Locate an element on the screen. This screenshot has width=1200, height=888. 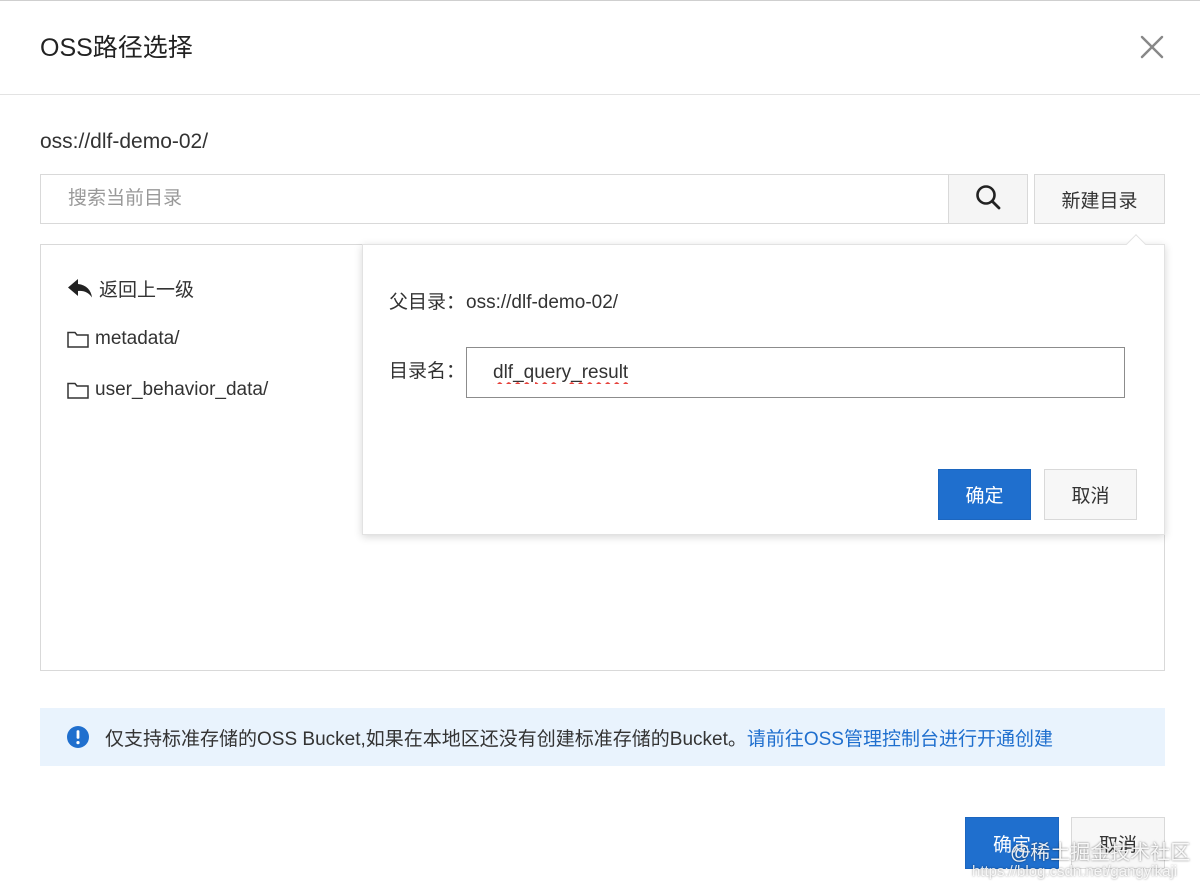
dir-name-input is located at coordinates (795, 372).